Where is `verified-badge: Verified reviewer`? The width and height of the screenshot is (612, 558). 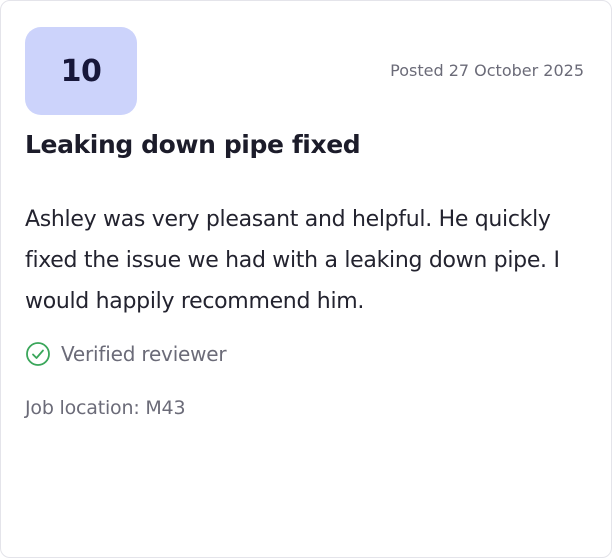
verified-badge: Verified reviewer is located at coordinates (126, 354).